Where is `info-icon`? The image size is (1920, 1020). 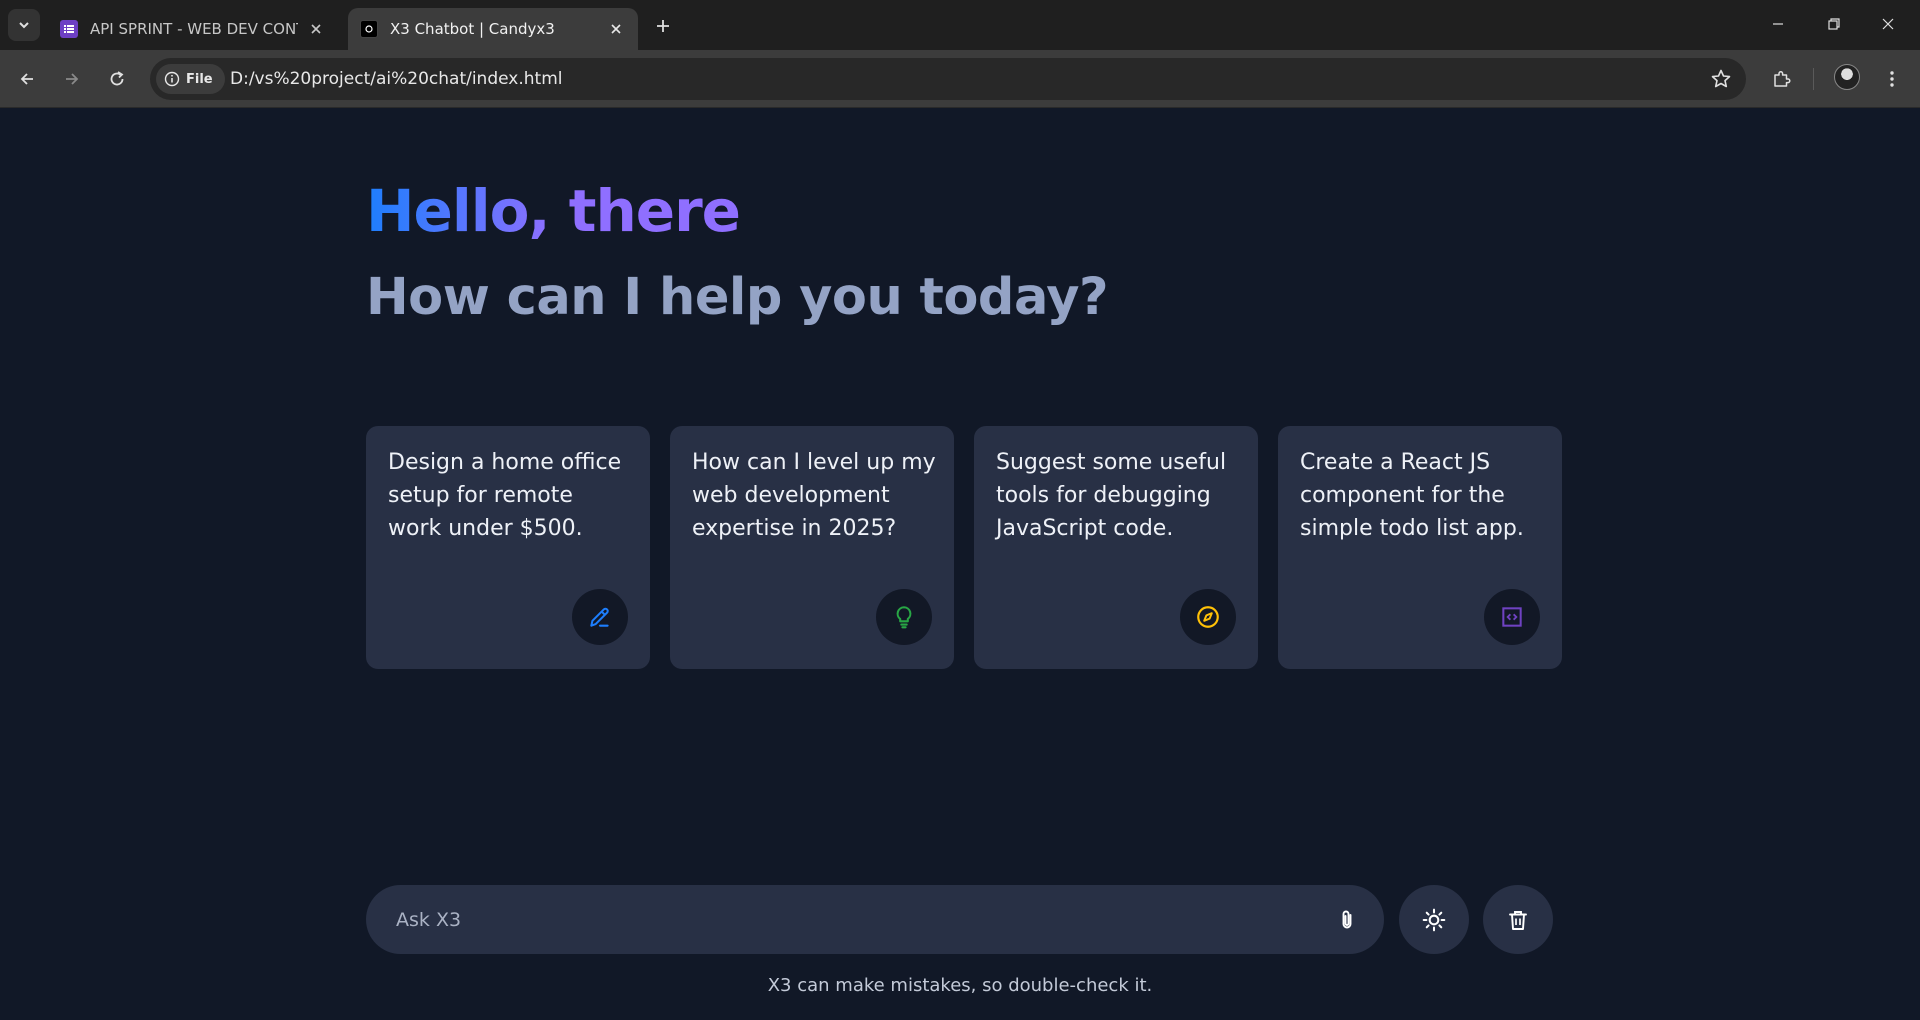 info-icon is located at coordinates (172, 79).